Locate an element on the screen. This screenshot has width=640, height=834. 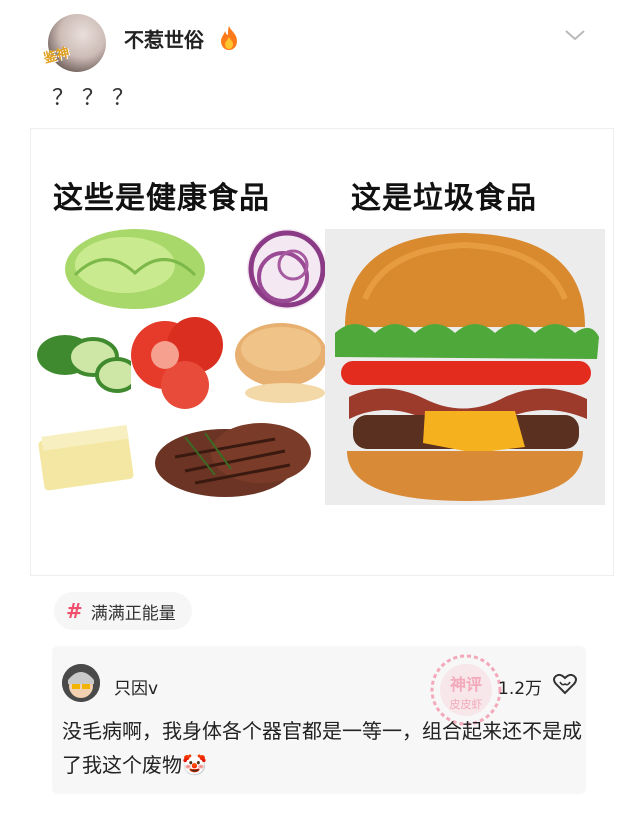
comment-avatar-art is located at coordinates (81, 683).